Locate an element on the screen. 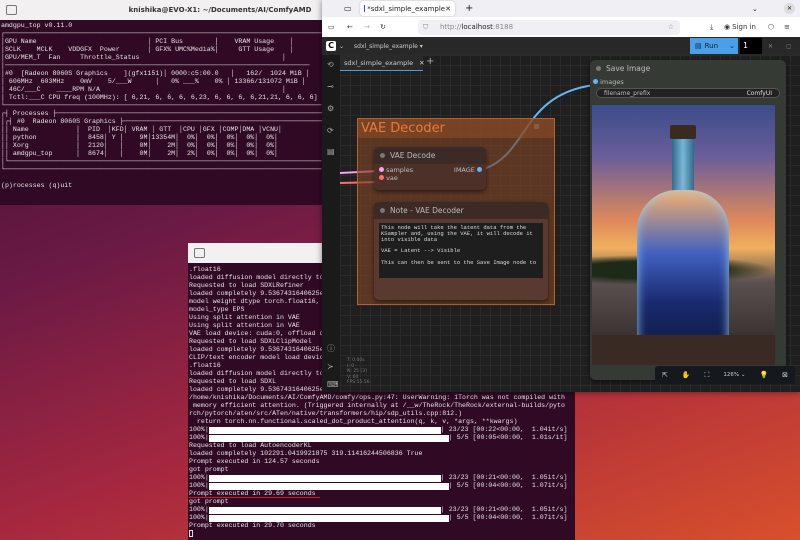  templates-icon: ▤ is located at coordinates (331, 151).